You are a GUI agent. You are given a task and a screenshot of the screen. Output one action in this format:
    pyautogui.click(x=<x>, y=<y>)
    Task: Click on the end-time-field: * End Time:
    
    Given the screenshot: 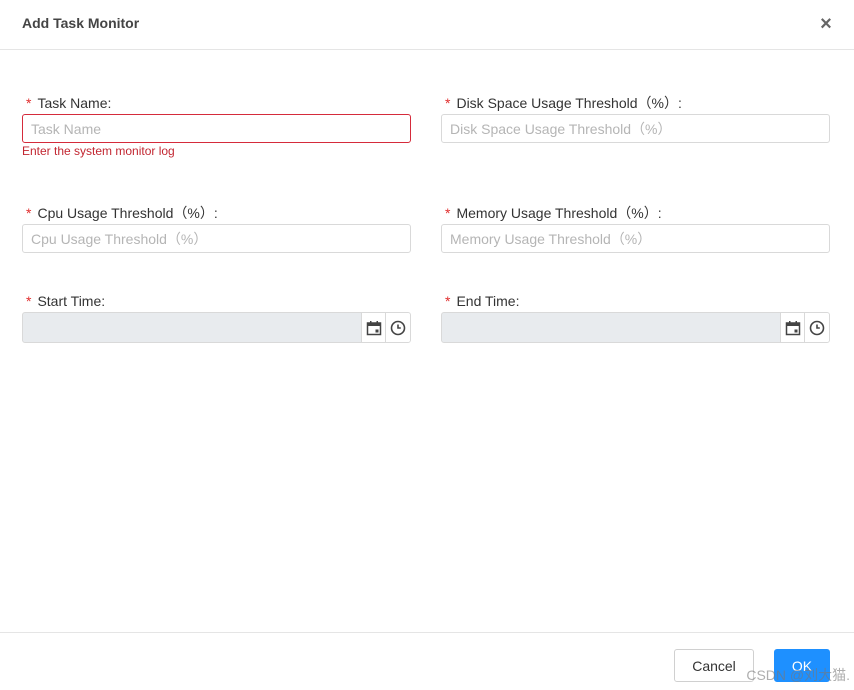 What is the action you would take?
    pyautogui.click(x=480, y=301)
    